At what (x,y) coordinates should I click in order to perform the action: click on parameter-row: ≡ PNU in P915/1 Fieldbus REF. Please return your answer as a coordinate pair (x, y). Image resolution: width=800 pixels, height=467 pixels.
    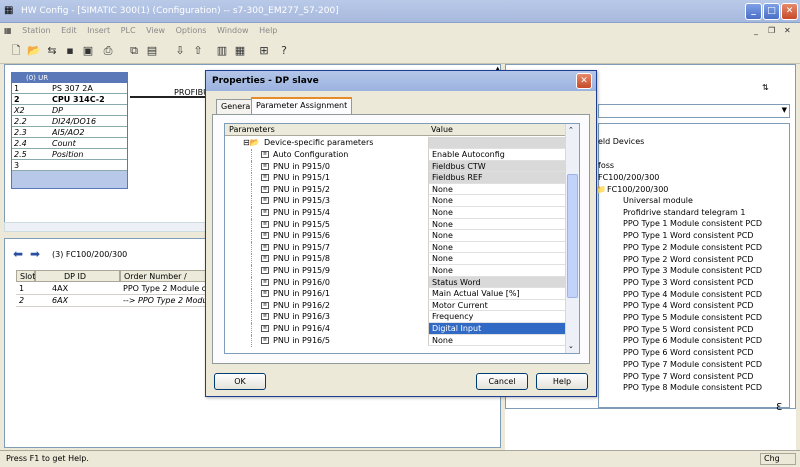
    Looking at the image, I should click on (395, 178).